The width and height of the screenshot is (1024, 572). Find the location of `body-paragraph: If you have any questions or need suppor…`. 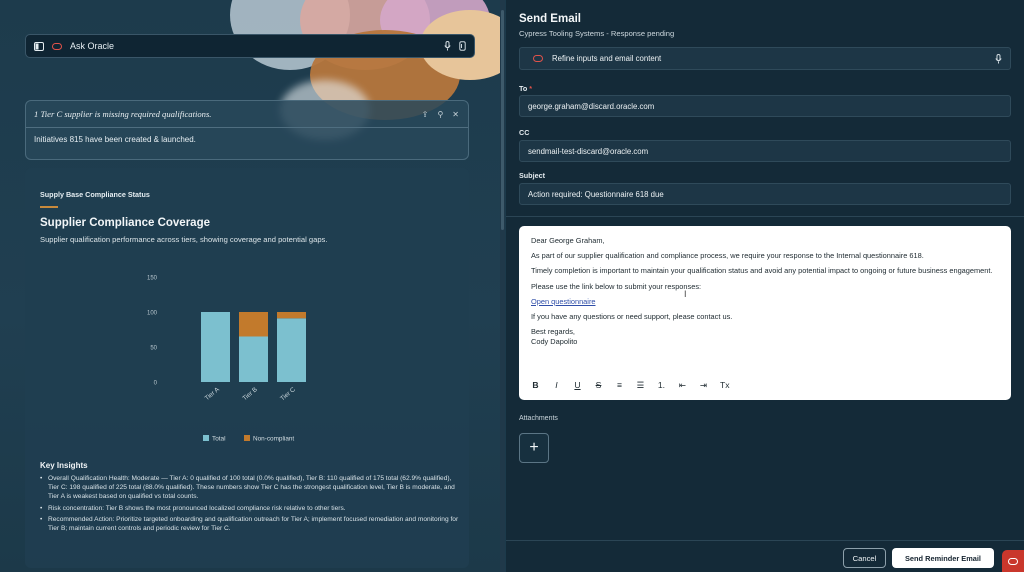

body-paragraph: If you have any questions or need suppor… is located at coordinates (632, 317).